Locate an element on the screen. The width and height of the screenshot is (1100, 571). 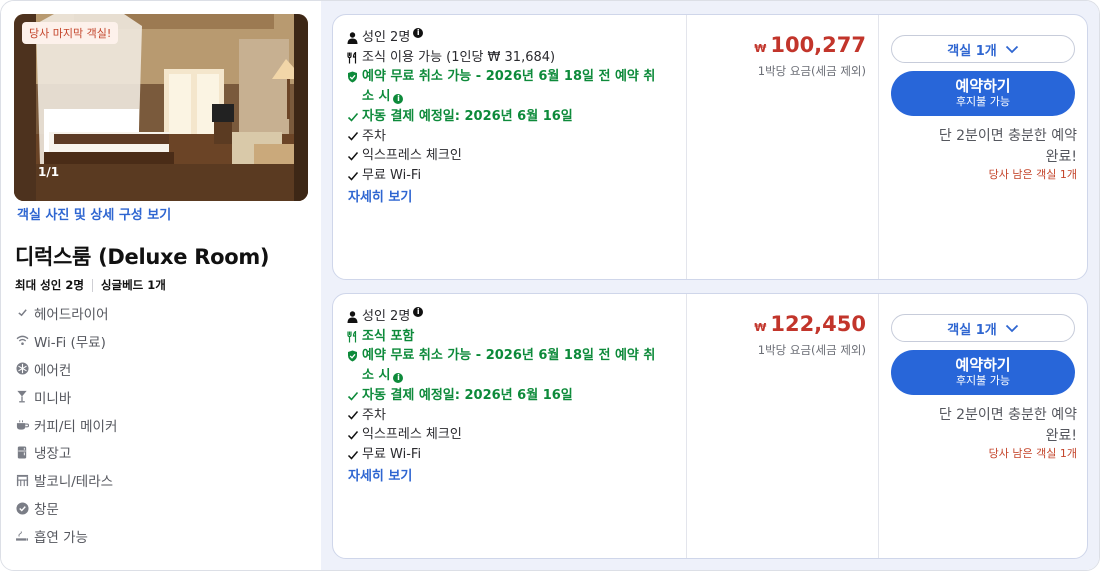
cocktail-icon is located at coordinates (22, 397).